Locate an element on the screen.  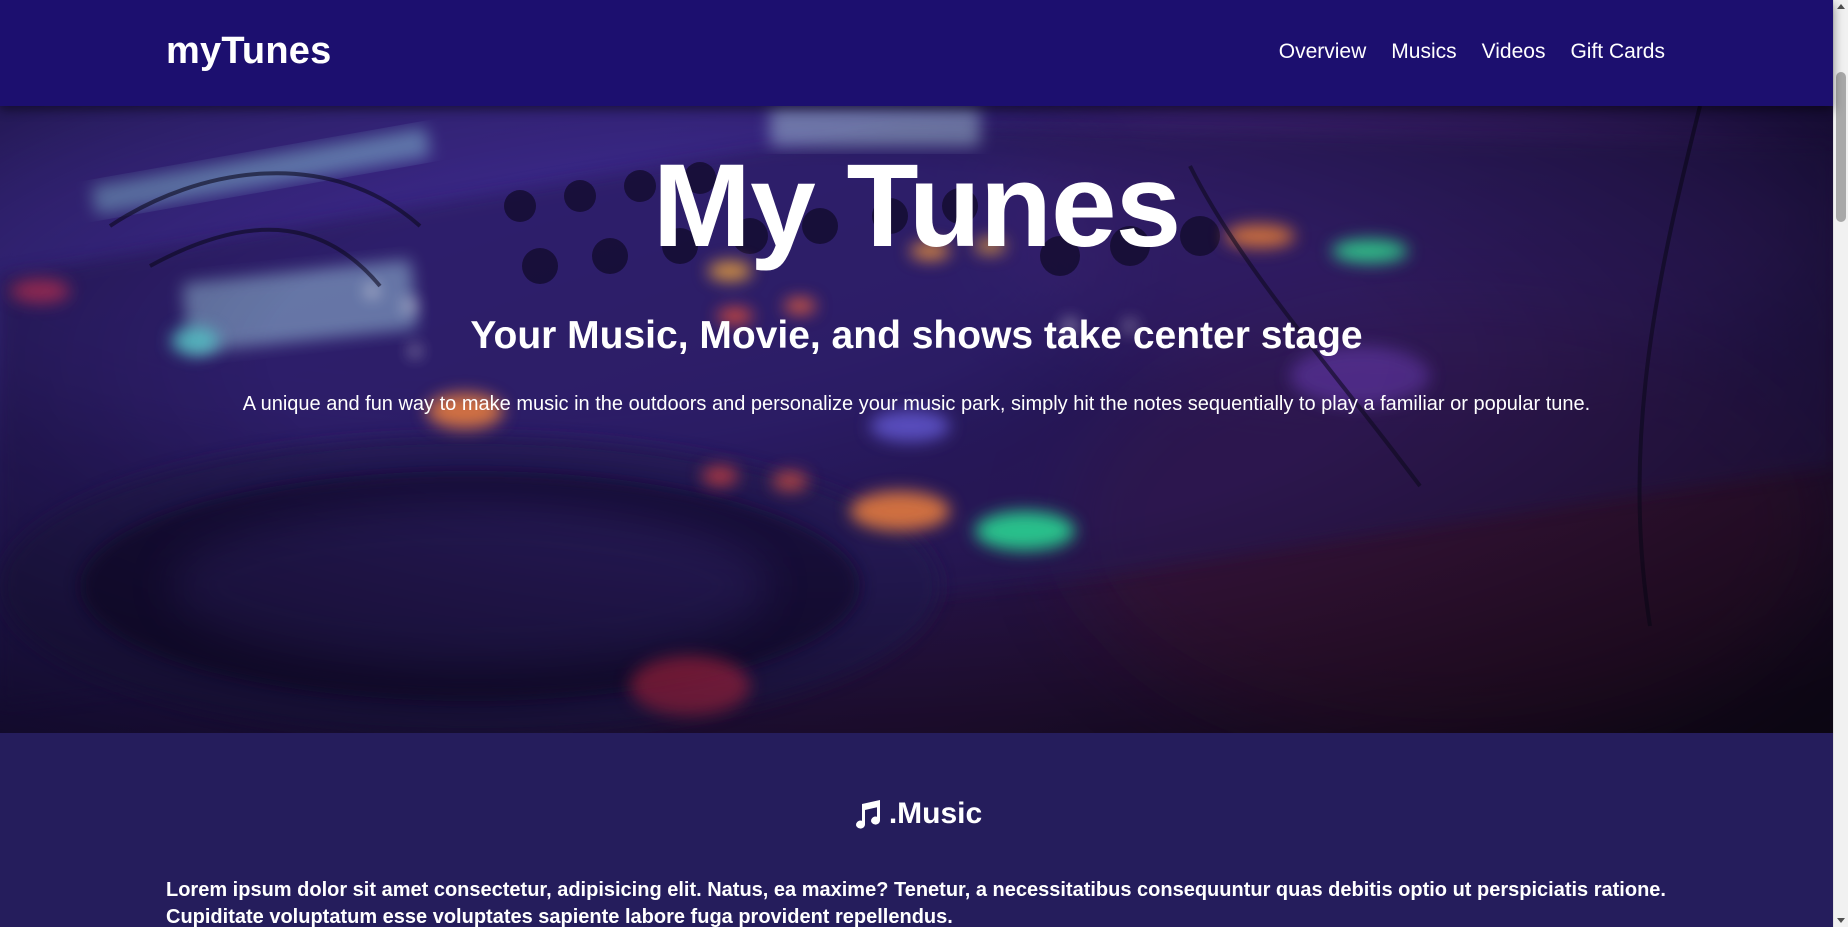
nav-link-musics: Musics is located at coordinates (1423, 52).